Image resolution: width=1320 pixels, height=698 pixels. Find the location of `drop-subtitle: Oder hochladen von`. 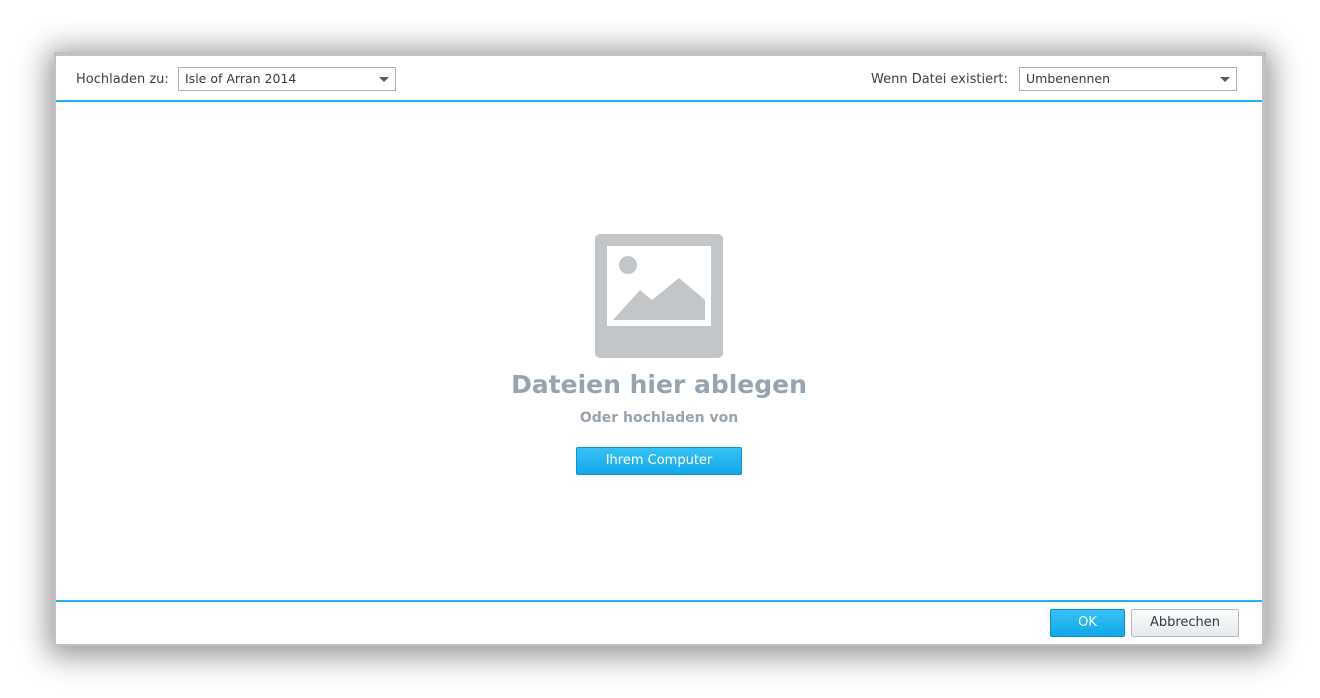

drop-subtitle: Oder hochladen von is located at coordinates (659, 418).